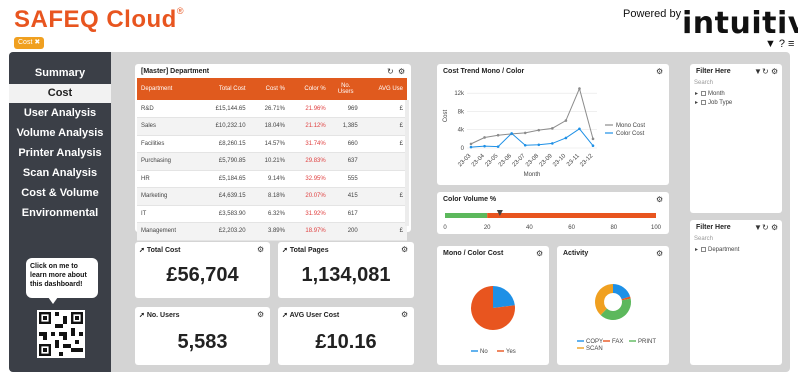 The height and width of the screenshot is (376, 798). I want to click on column-header: Total Cost, so click(223, 89).